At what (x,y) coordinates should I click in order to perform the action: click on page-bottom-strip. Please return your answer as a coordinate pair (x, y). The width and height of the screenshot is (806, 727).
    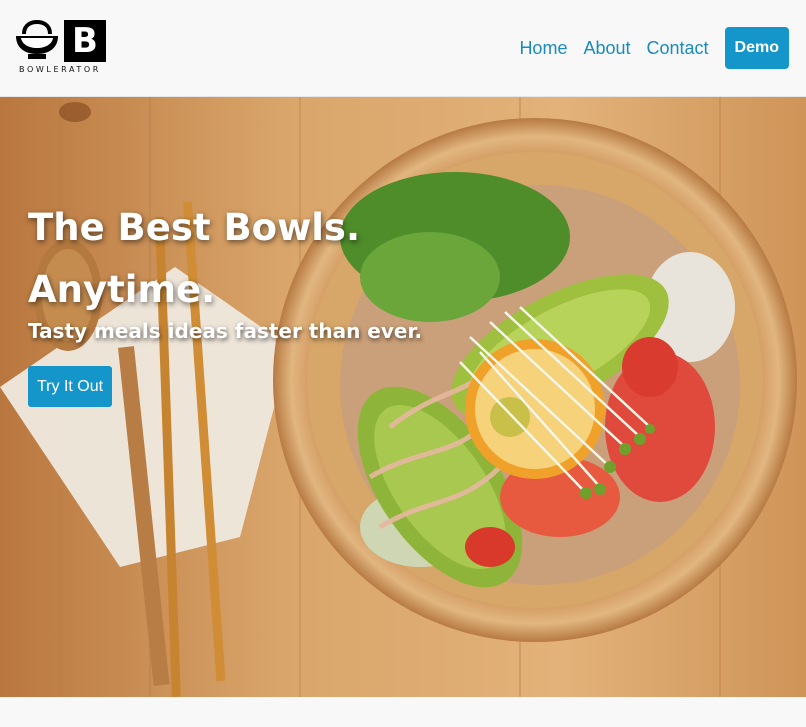
    Looking at the image, I should click on (403, 712).